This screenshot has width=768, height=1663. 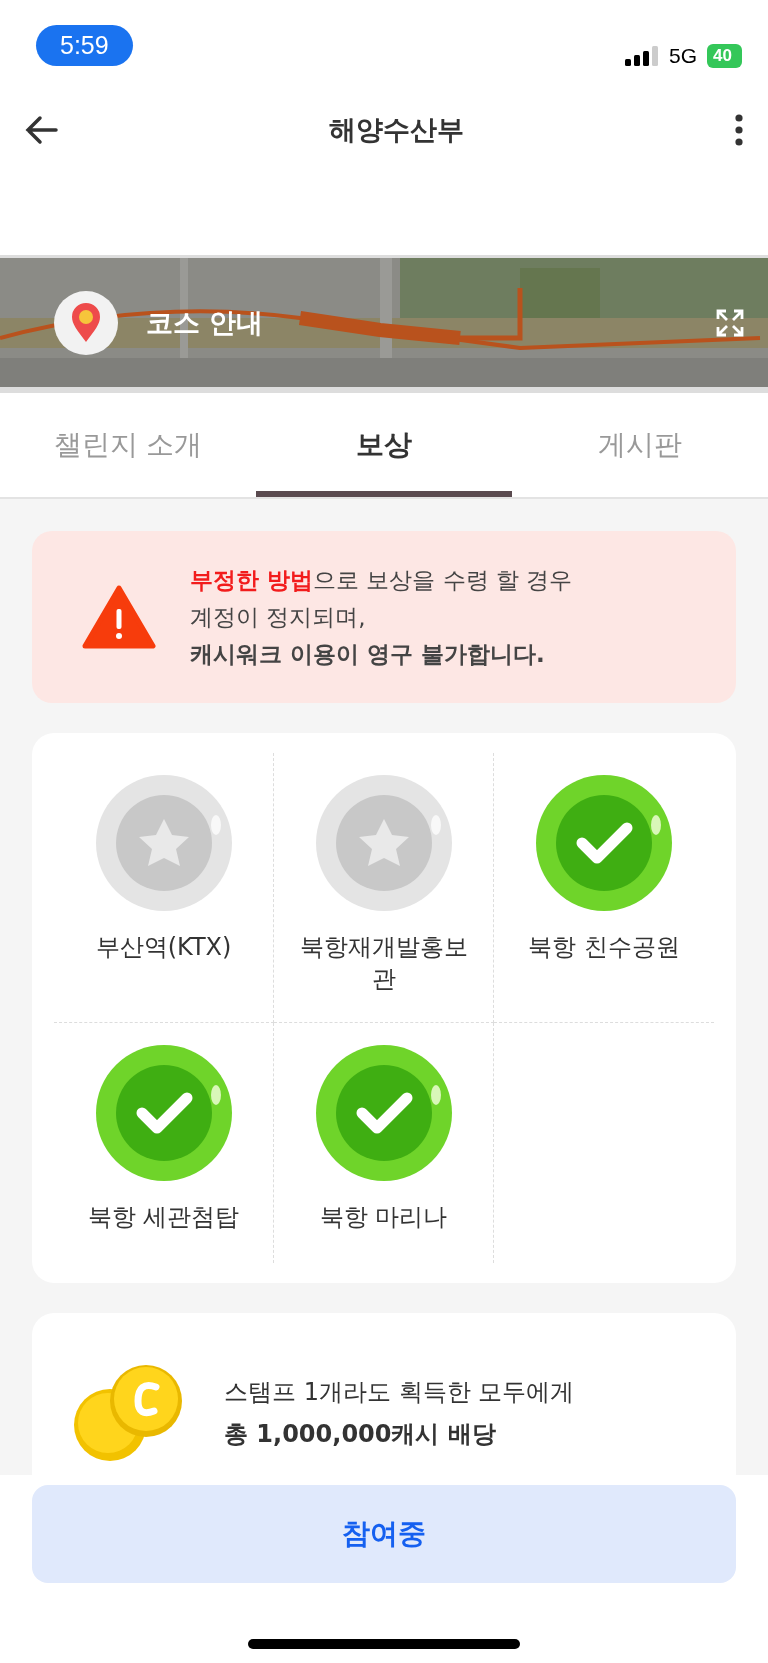 I want to click on reward-description: 스탬프 1개라도 획득한 모두에게, so click(x=399, y=1392).